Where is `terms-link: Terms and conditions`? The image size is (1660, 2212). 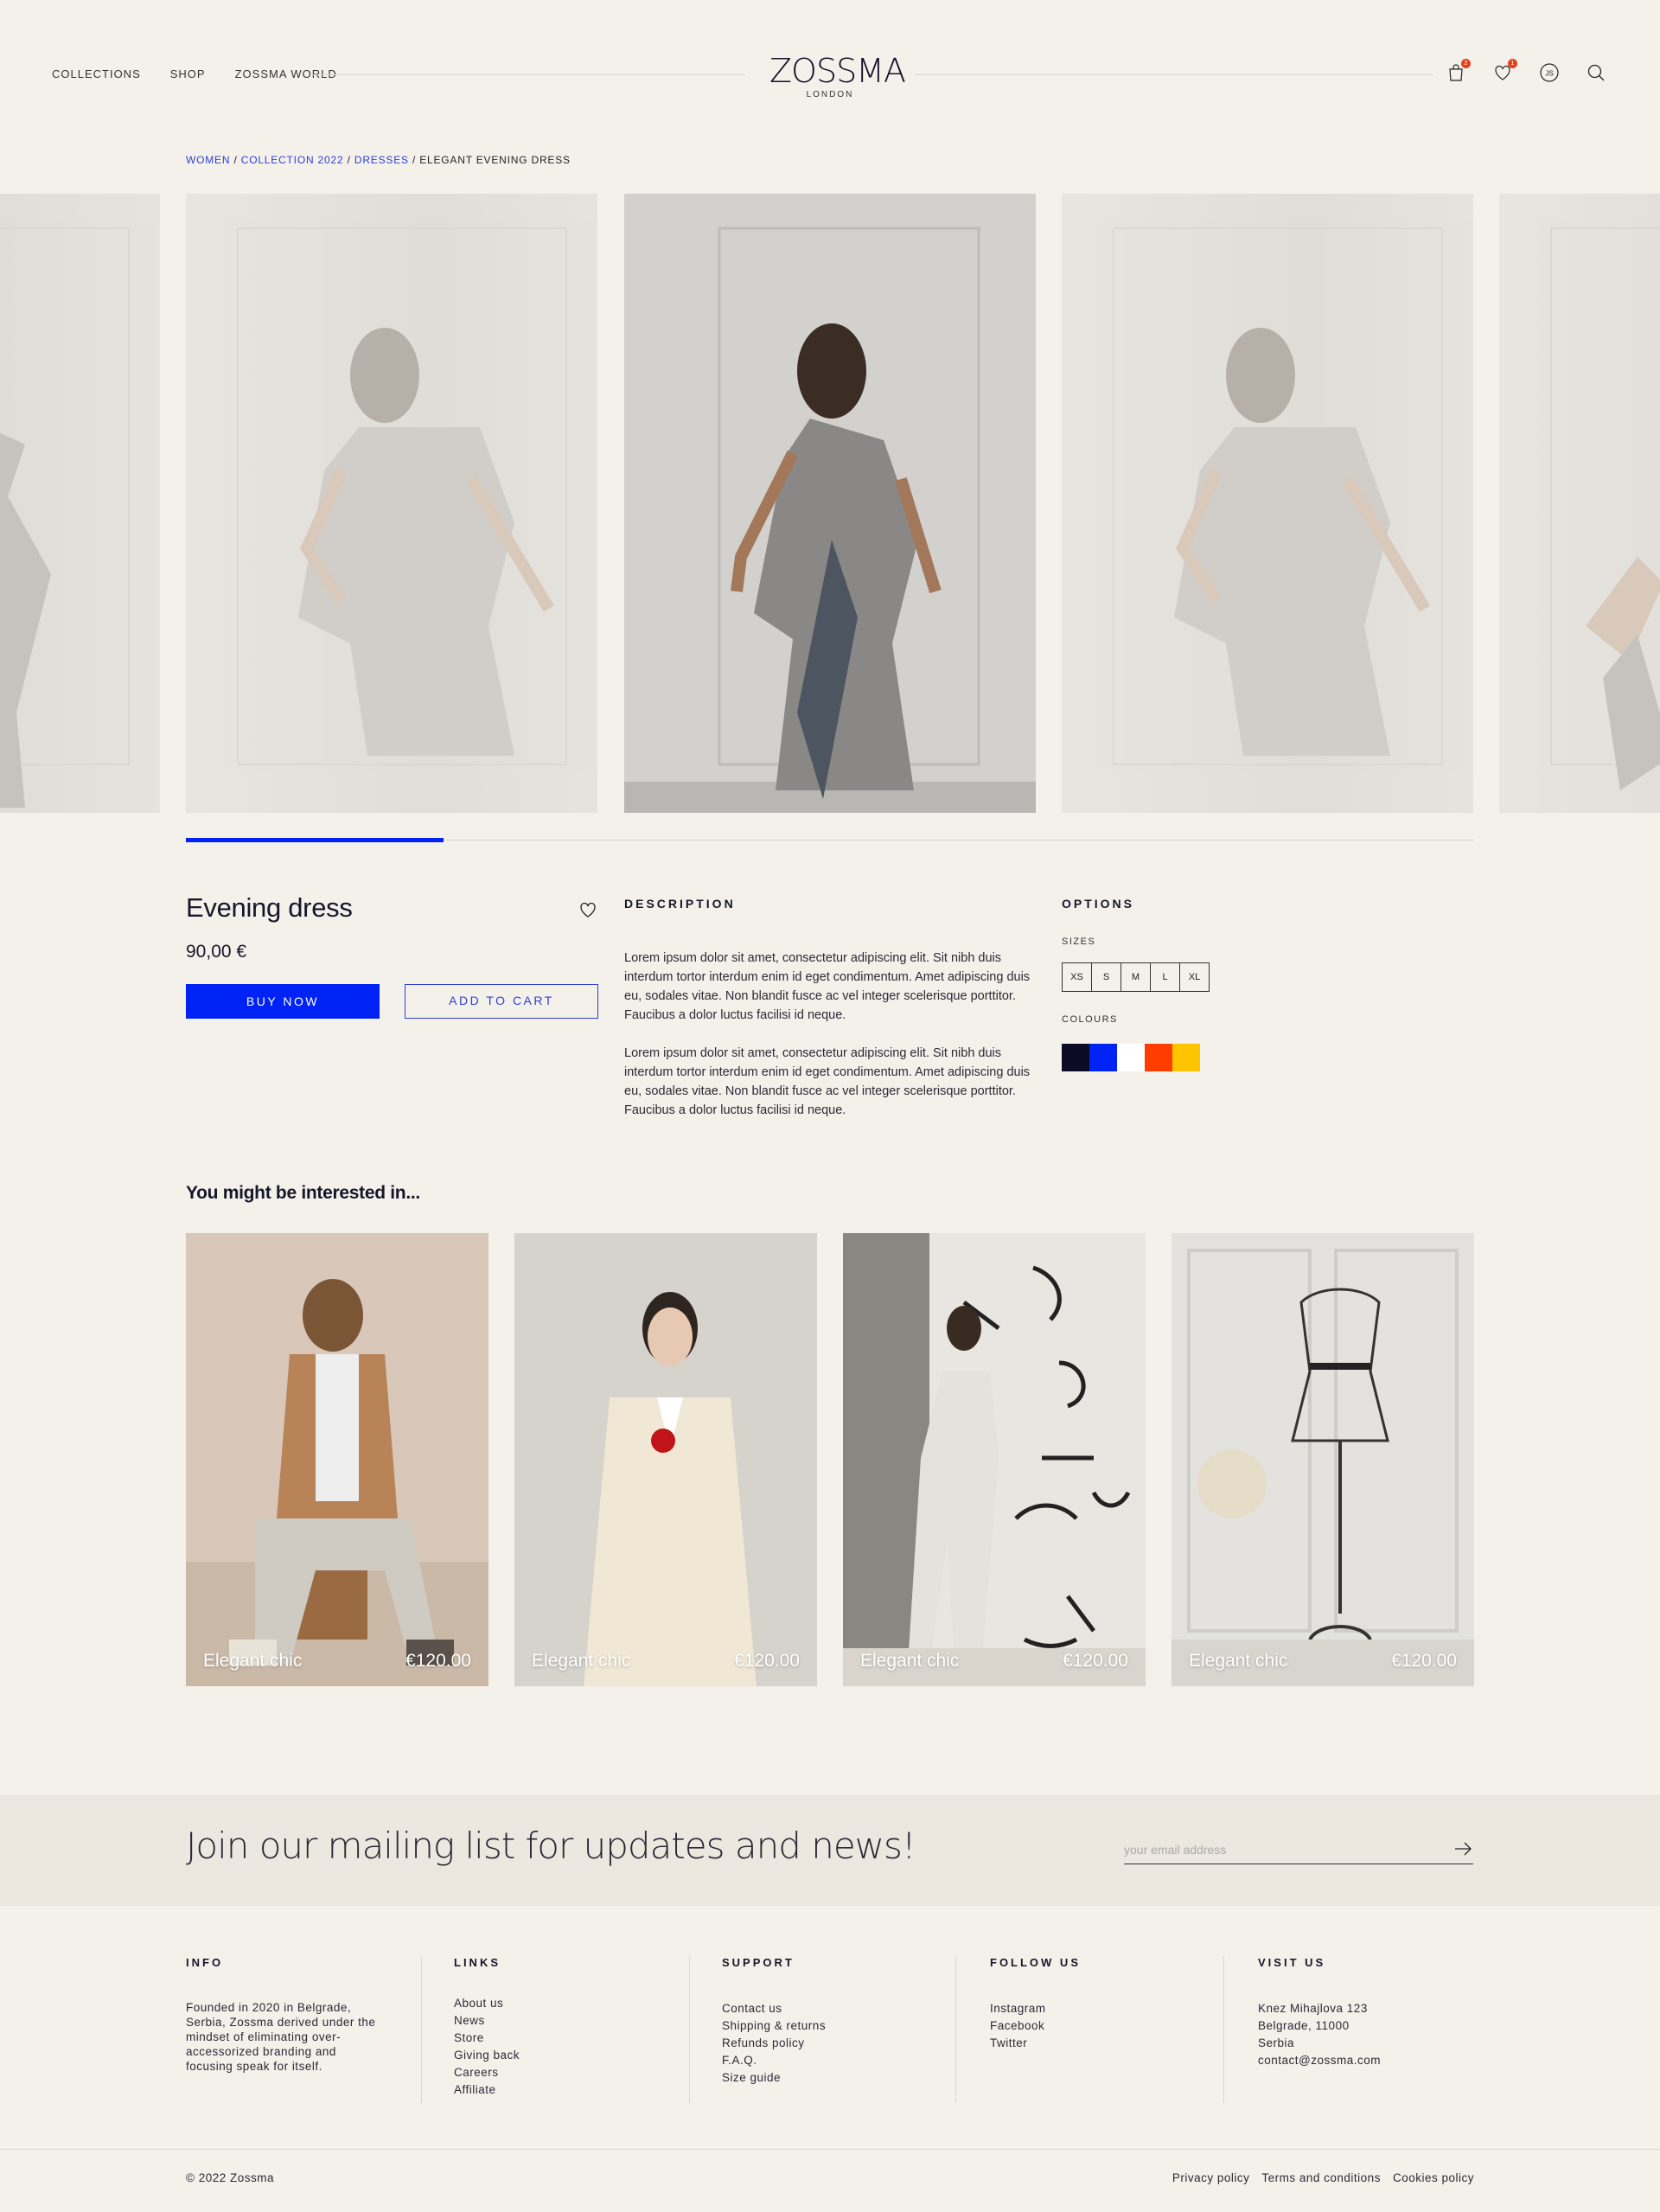 terms-link: Terms and conditions is located at coordinates (1321, 2177).